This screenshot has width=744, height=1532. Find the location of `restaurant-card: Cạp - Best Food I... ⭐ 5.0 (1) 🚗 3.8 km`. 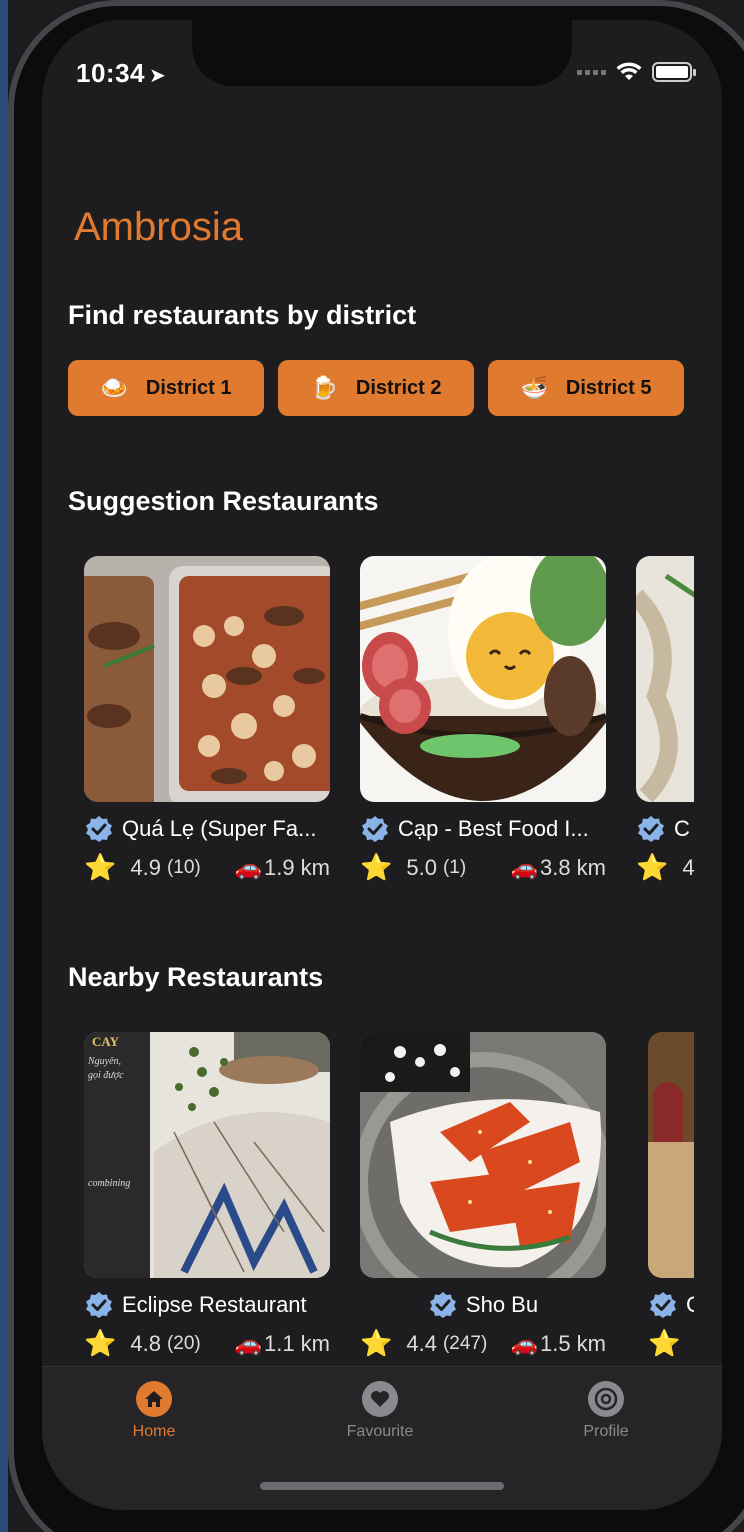

restaurant-card: Cạp - Best Food I... ⭐ 5.0 (1) 🚗 3.8 km is located at coordinates (483, 719).